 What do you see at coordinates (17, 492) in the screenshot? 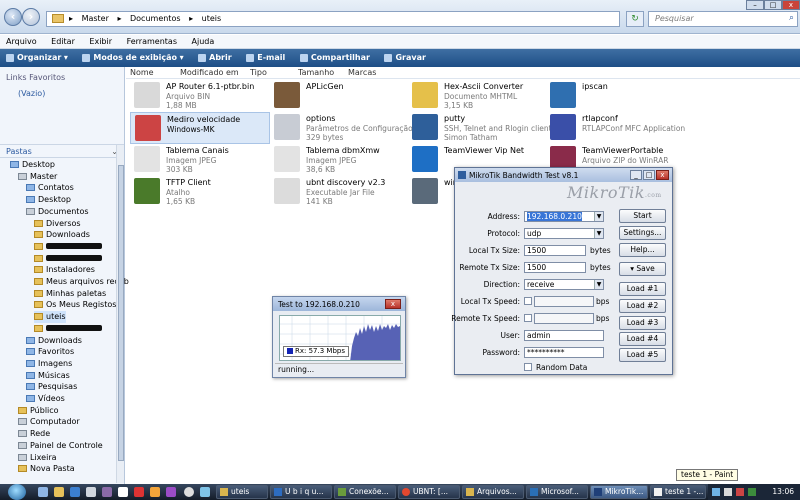
I see `start-button` at bounding box center [17, 492].